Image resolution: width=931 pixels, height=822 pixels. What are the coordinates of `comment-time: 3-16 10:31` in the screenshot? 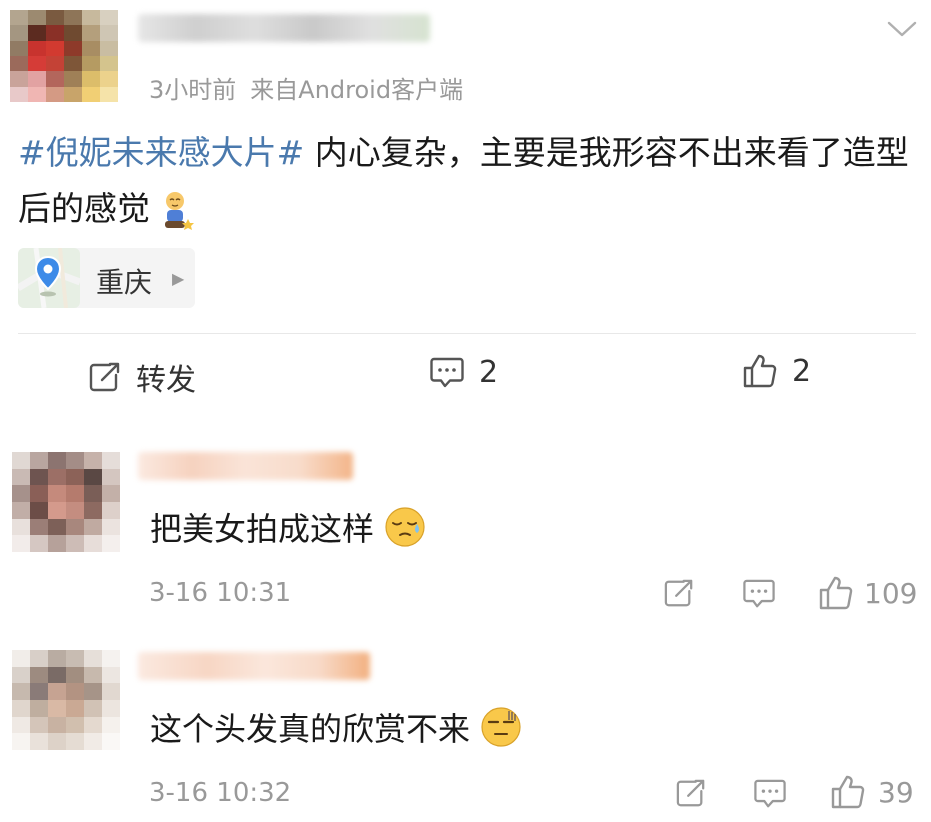 It's located at (220, 593).